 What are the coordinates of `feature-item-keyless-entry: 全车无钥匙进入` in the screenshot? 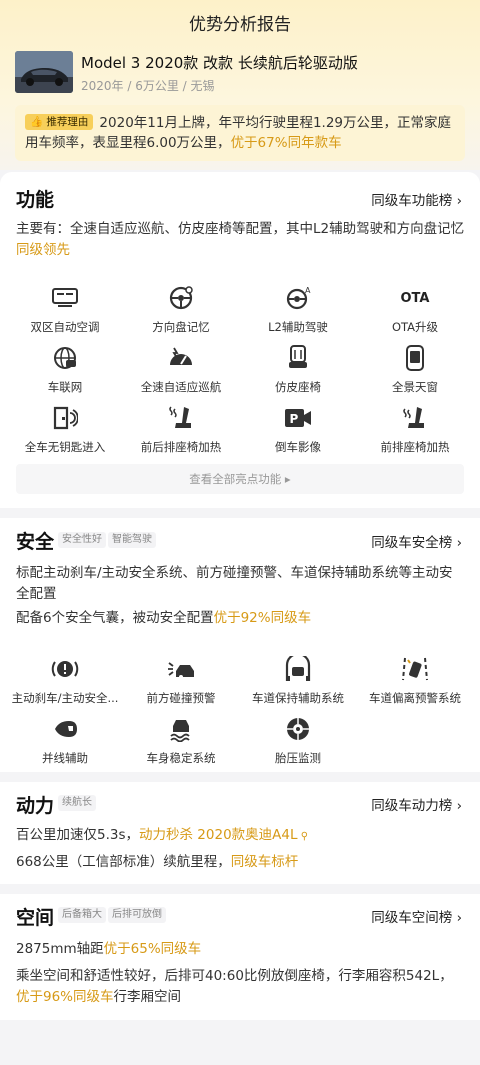 It's located at (65, 429).